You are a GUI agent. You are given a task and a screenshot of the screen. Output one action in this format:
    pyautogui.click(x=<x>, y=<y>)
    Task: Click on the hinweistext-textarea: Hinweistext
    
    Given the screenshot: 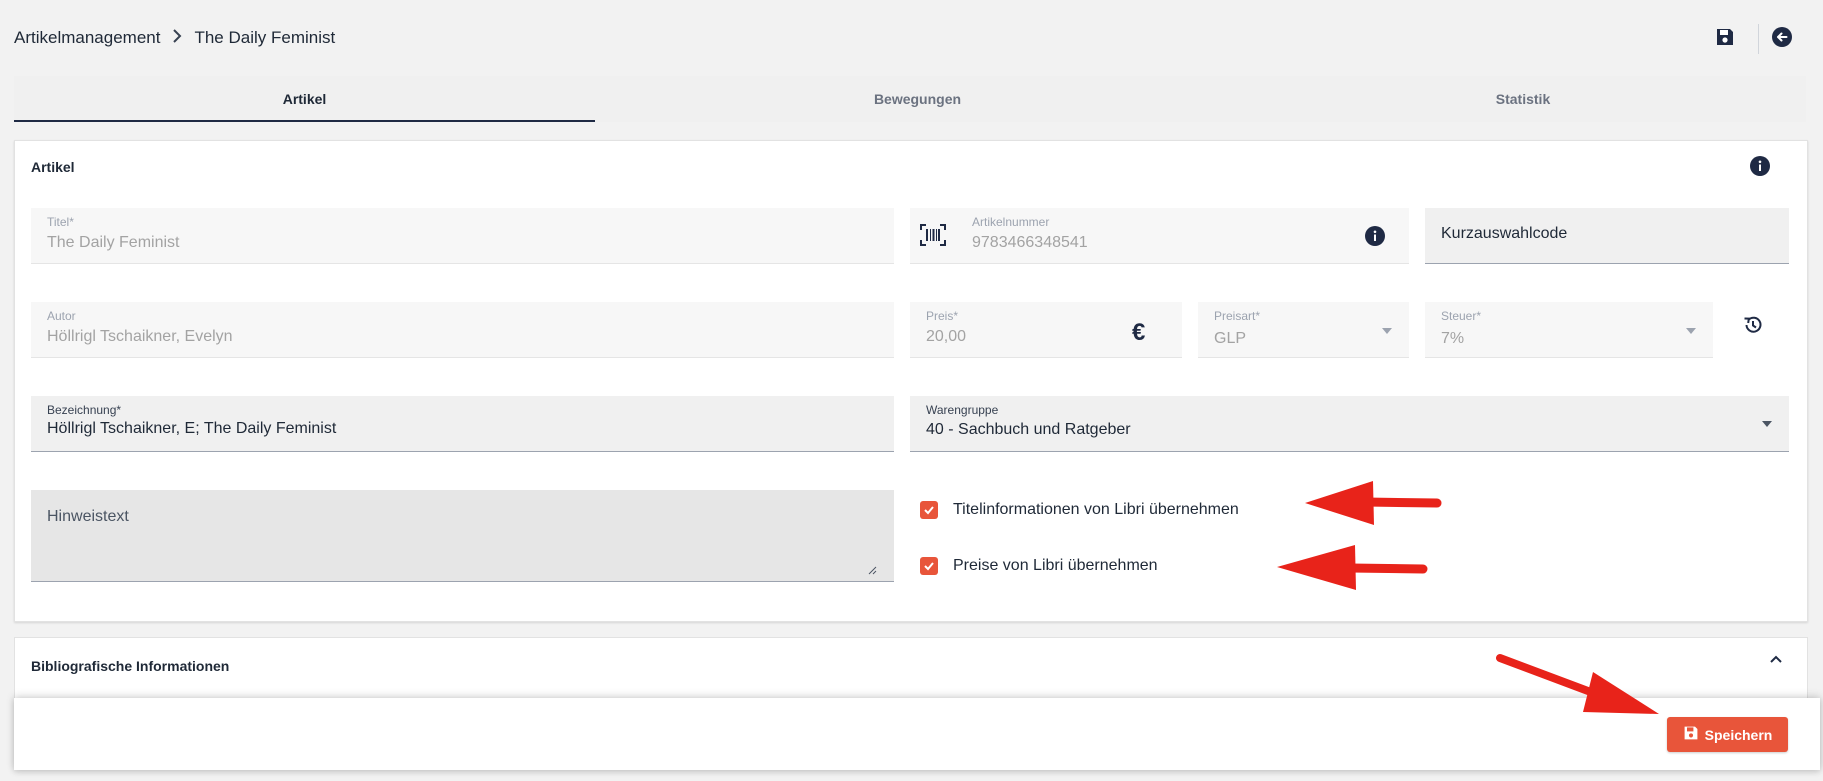 What is the action you would take?
    pyautogui.click(x=462, y=536)
    